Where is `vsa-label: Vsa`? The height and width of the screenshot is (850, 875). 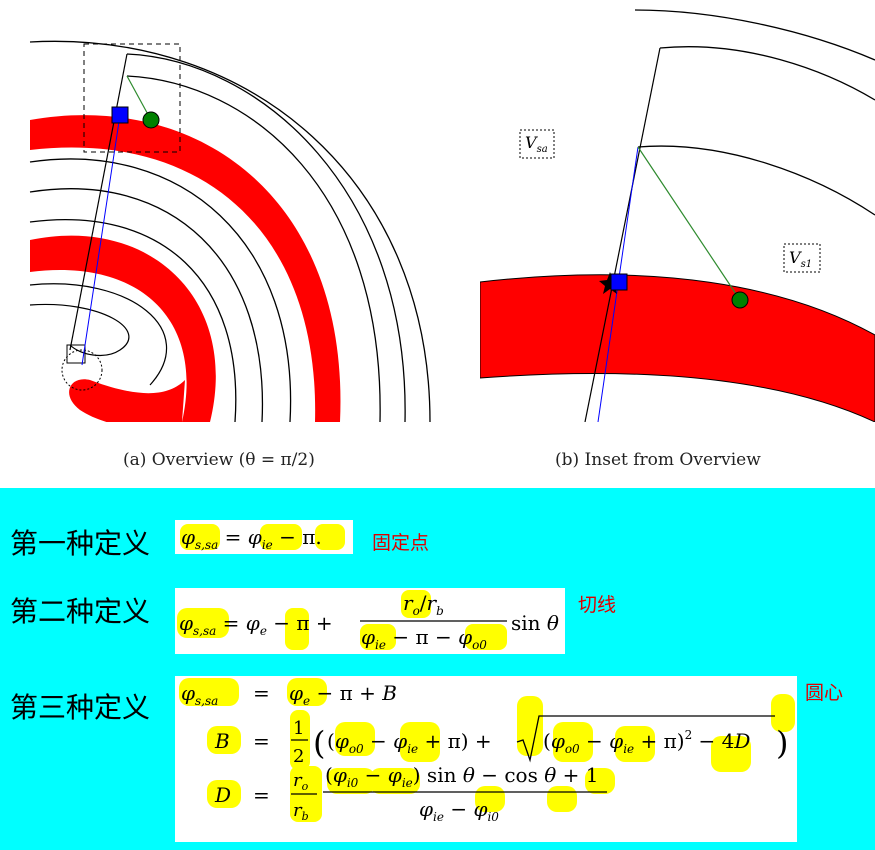 vsa-label: Vsa is located at coordinates (536, 144).